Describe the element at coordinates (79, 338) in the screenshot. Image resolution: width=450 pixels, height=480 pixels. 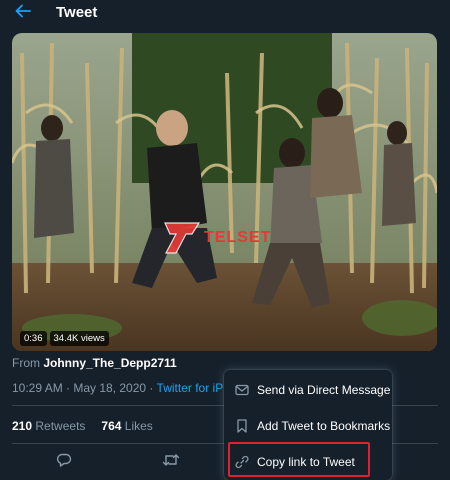
I see `video-views: 34.4K views` at that location.